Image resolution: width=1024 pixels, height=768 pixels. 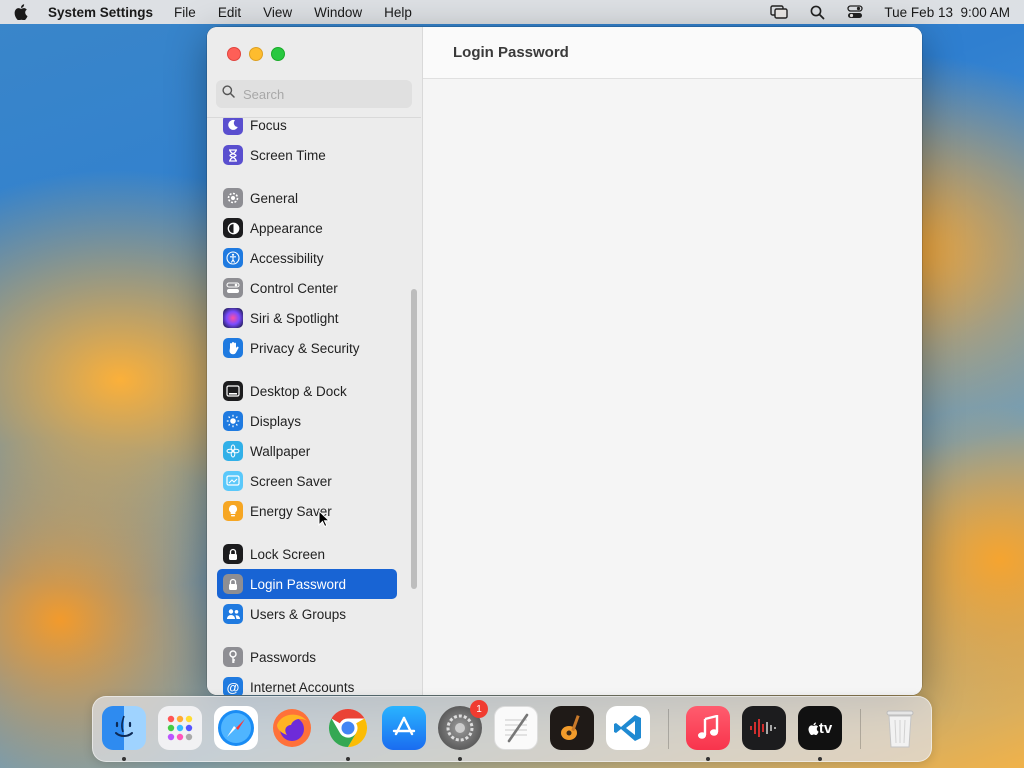 I want to click on sidebar-item-label: Desktop & Dock, so click(x=298, y=391).